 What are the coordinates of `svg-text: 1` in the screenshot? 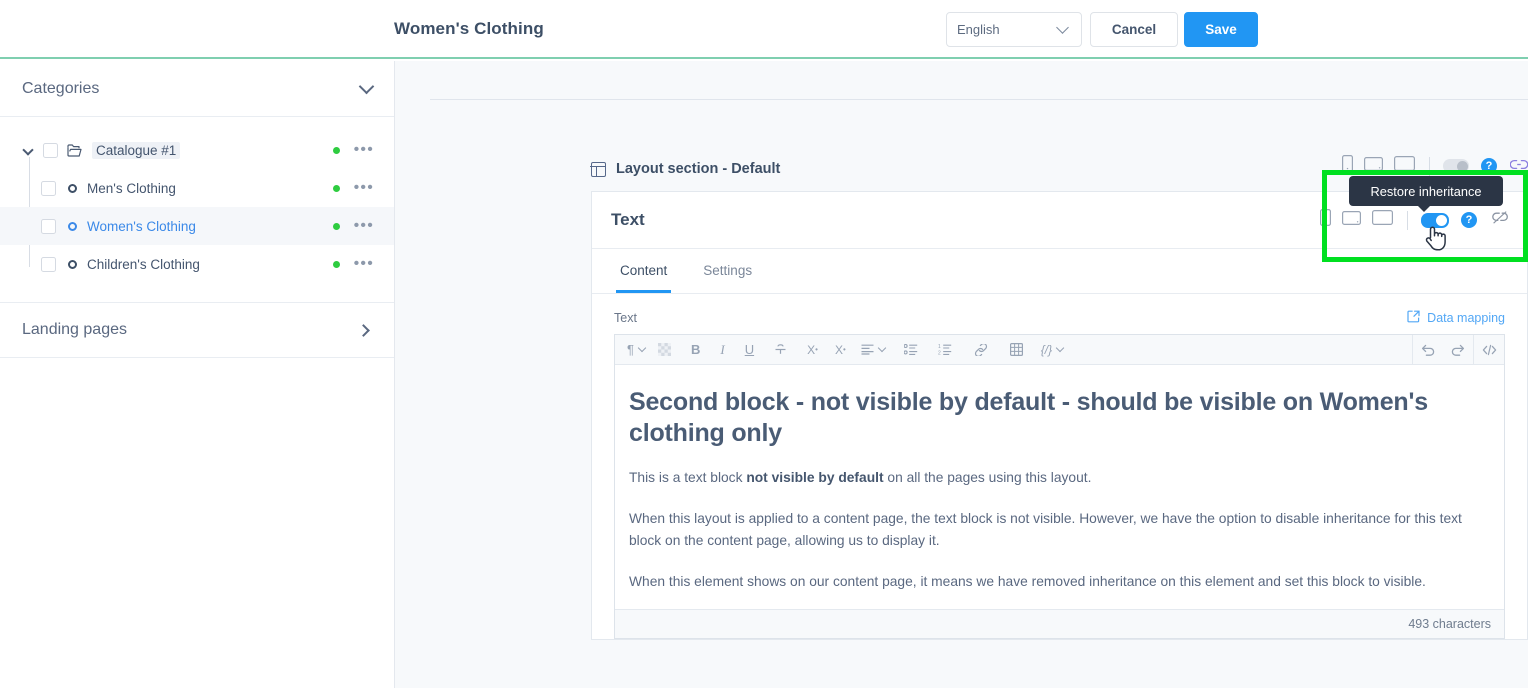 It's located at (939, 347).